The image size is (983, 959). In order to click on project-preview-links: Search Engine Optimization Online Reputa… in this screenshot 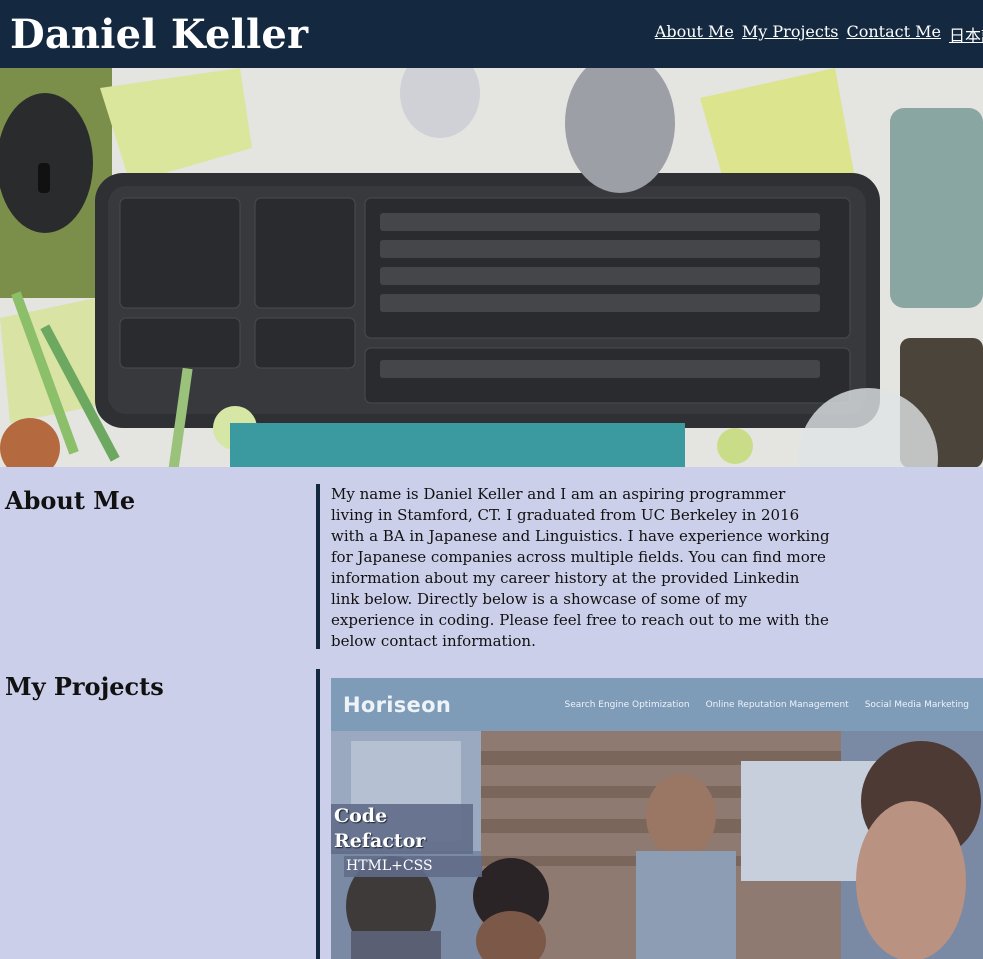, I will do `click(767, 705)`.